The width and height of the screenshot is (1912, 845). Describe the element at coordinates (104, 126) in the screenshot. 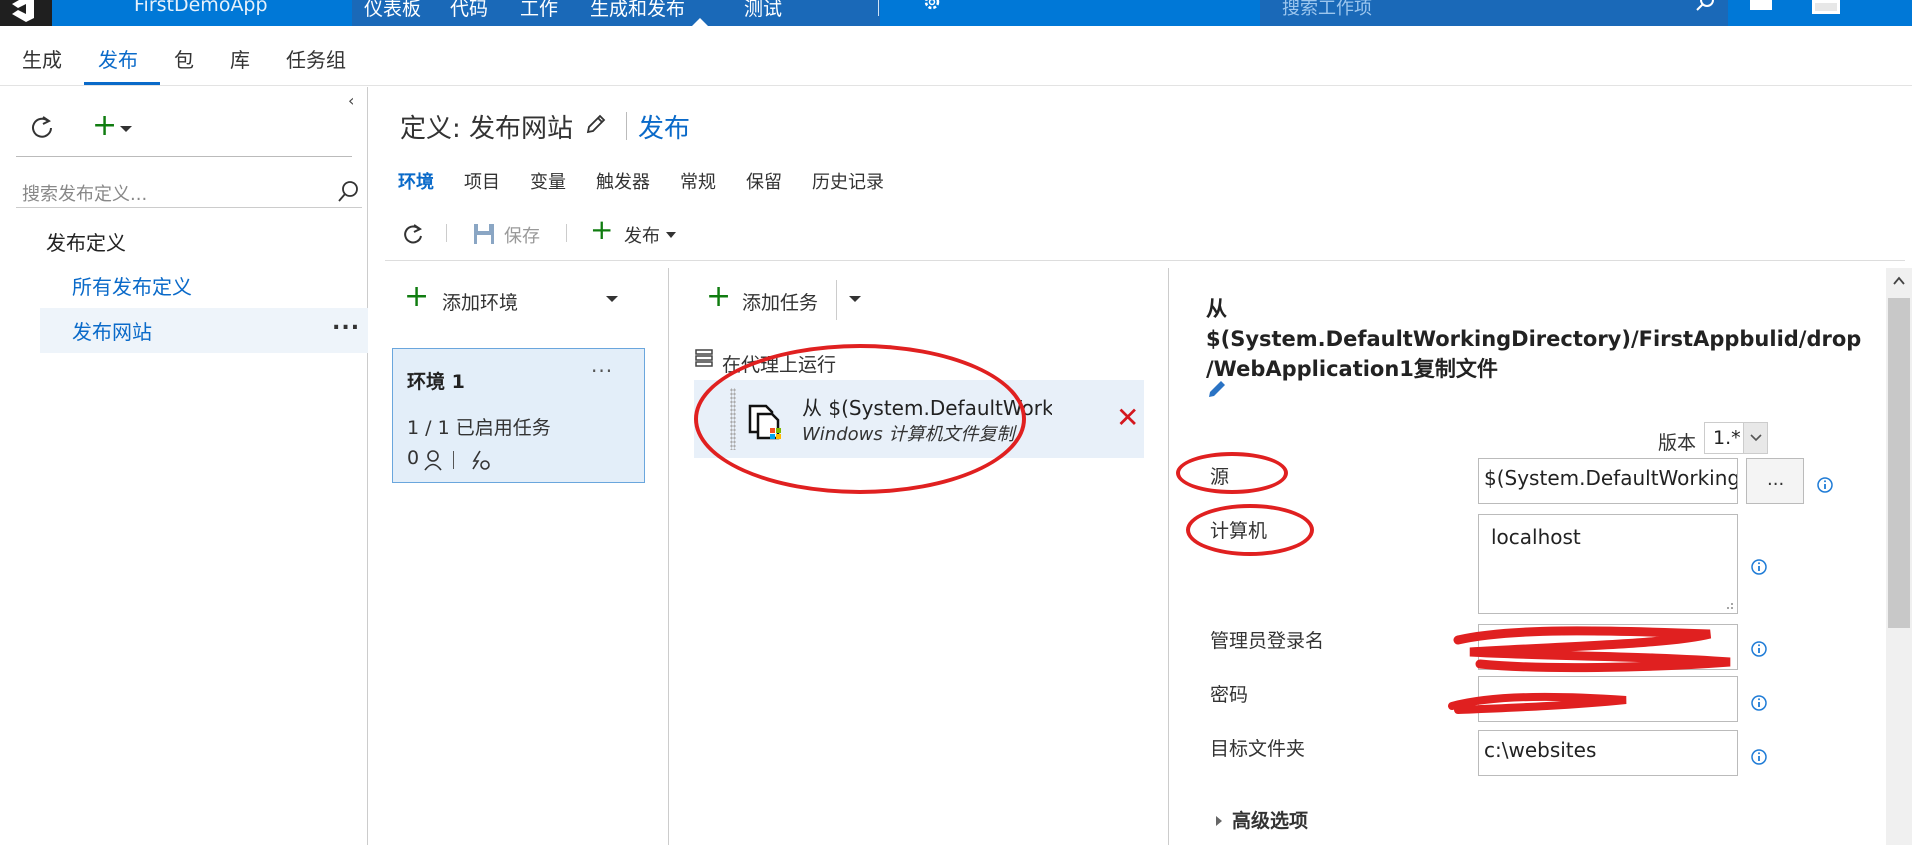

I see `add-definition-button: +` at that location.